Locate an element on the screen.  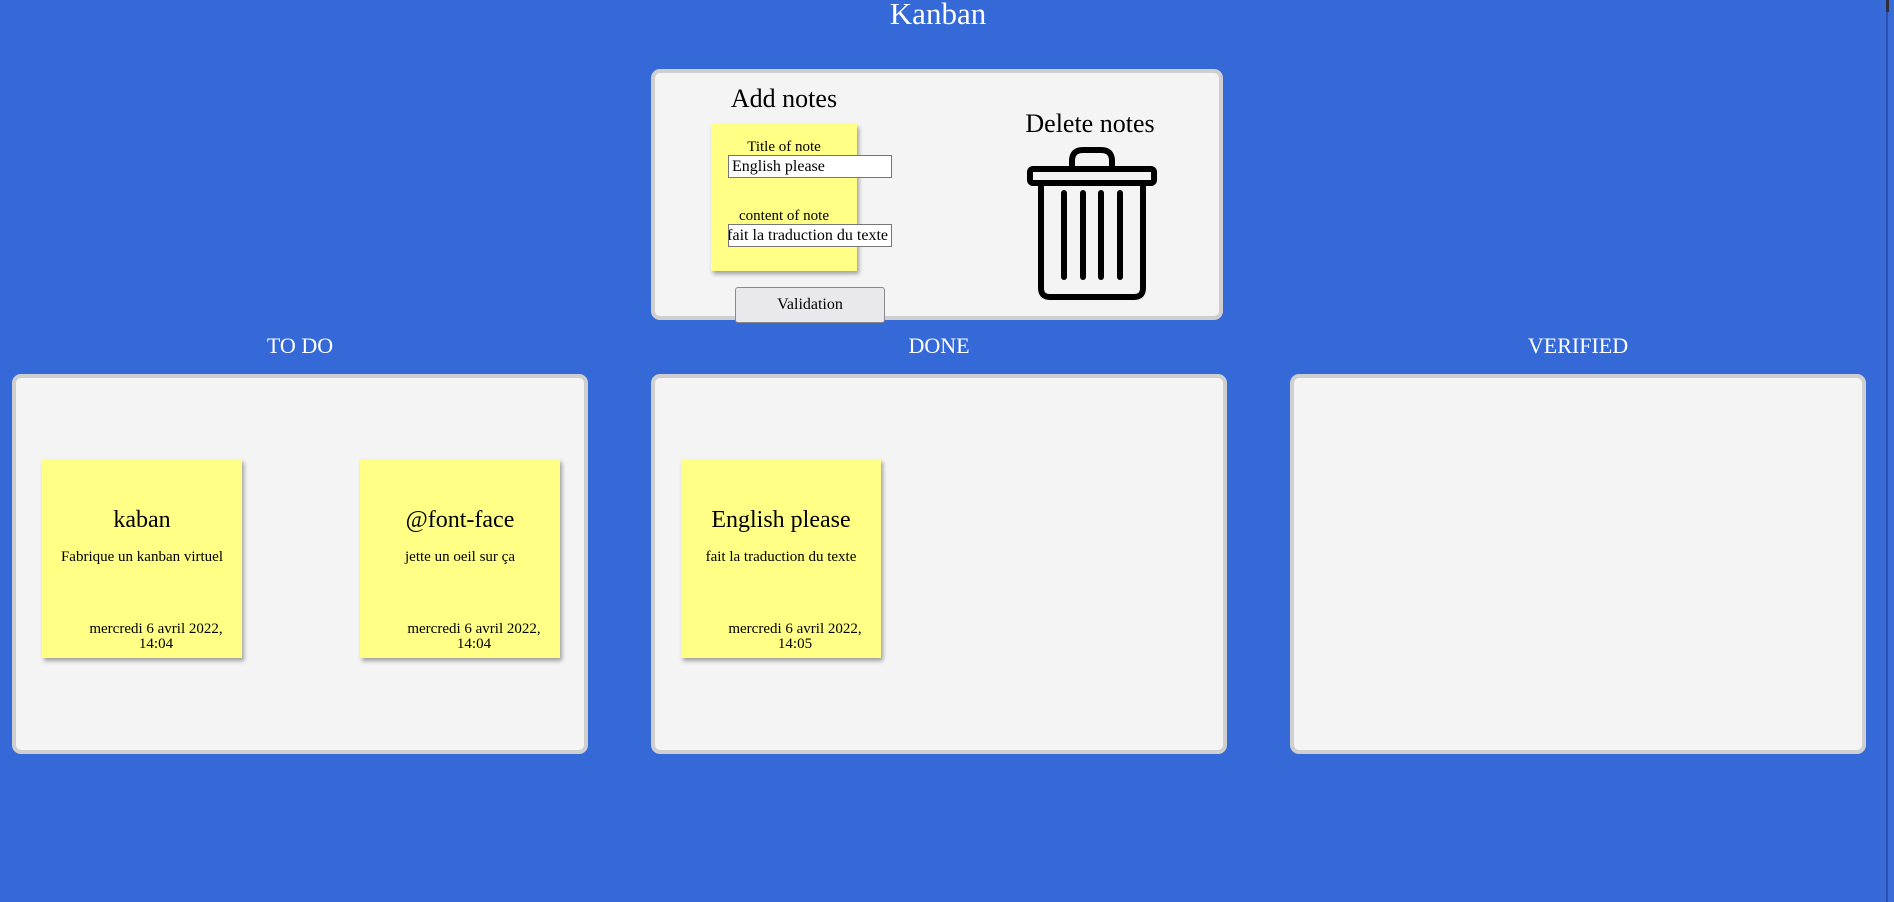
note-title: kaban is located at coordinates (142, 520).